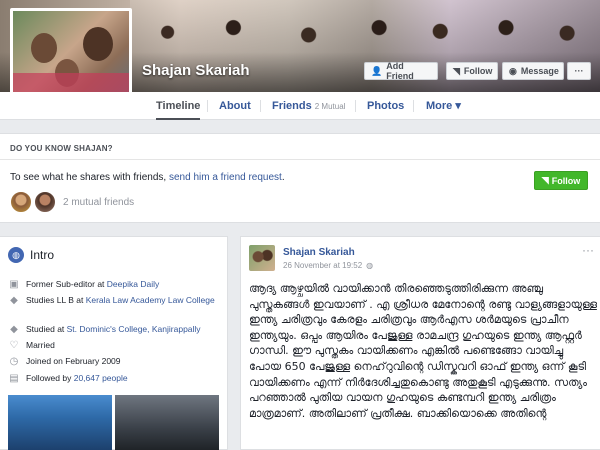 The width and height of the screenshot is (600, 450). I want to click on post-options-icon: ···, so click(588, 250).